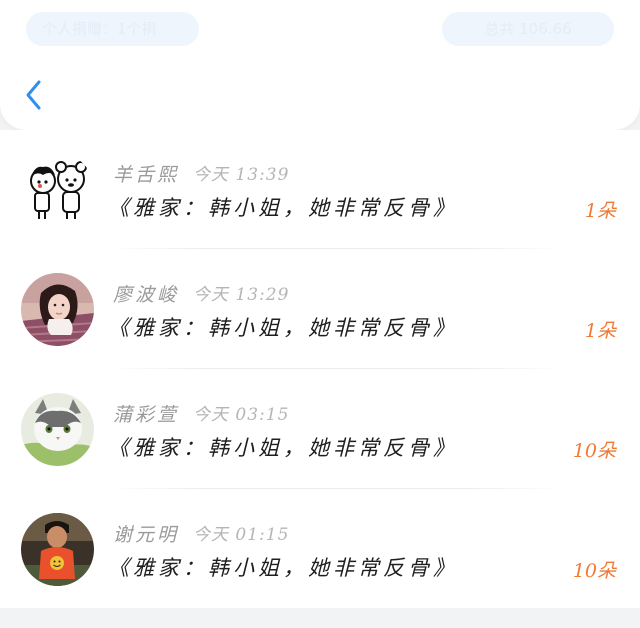 The image size is (640, 628). Describe the element at coordinates (146, 175) in the screenshot. I see `donor-name: 羊舌熙` at that location.